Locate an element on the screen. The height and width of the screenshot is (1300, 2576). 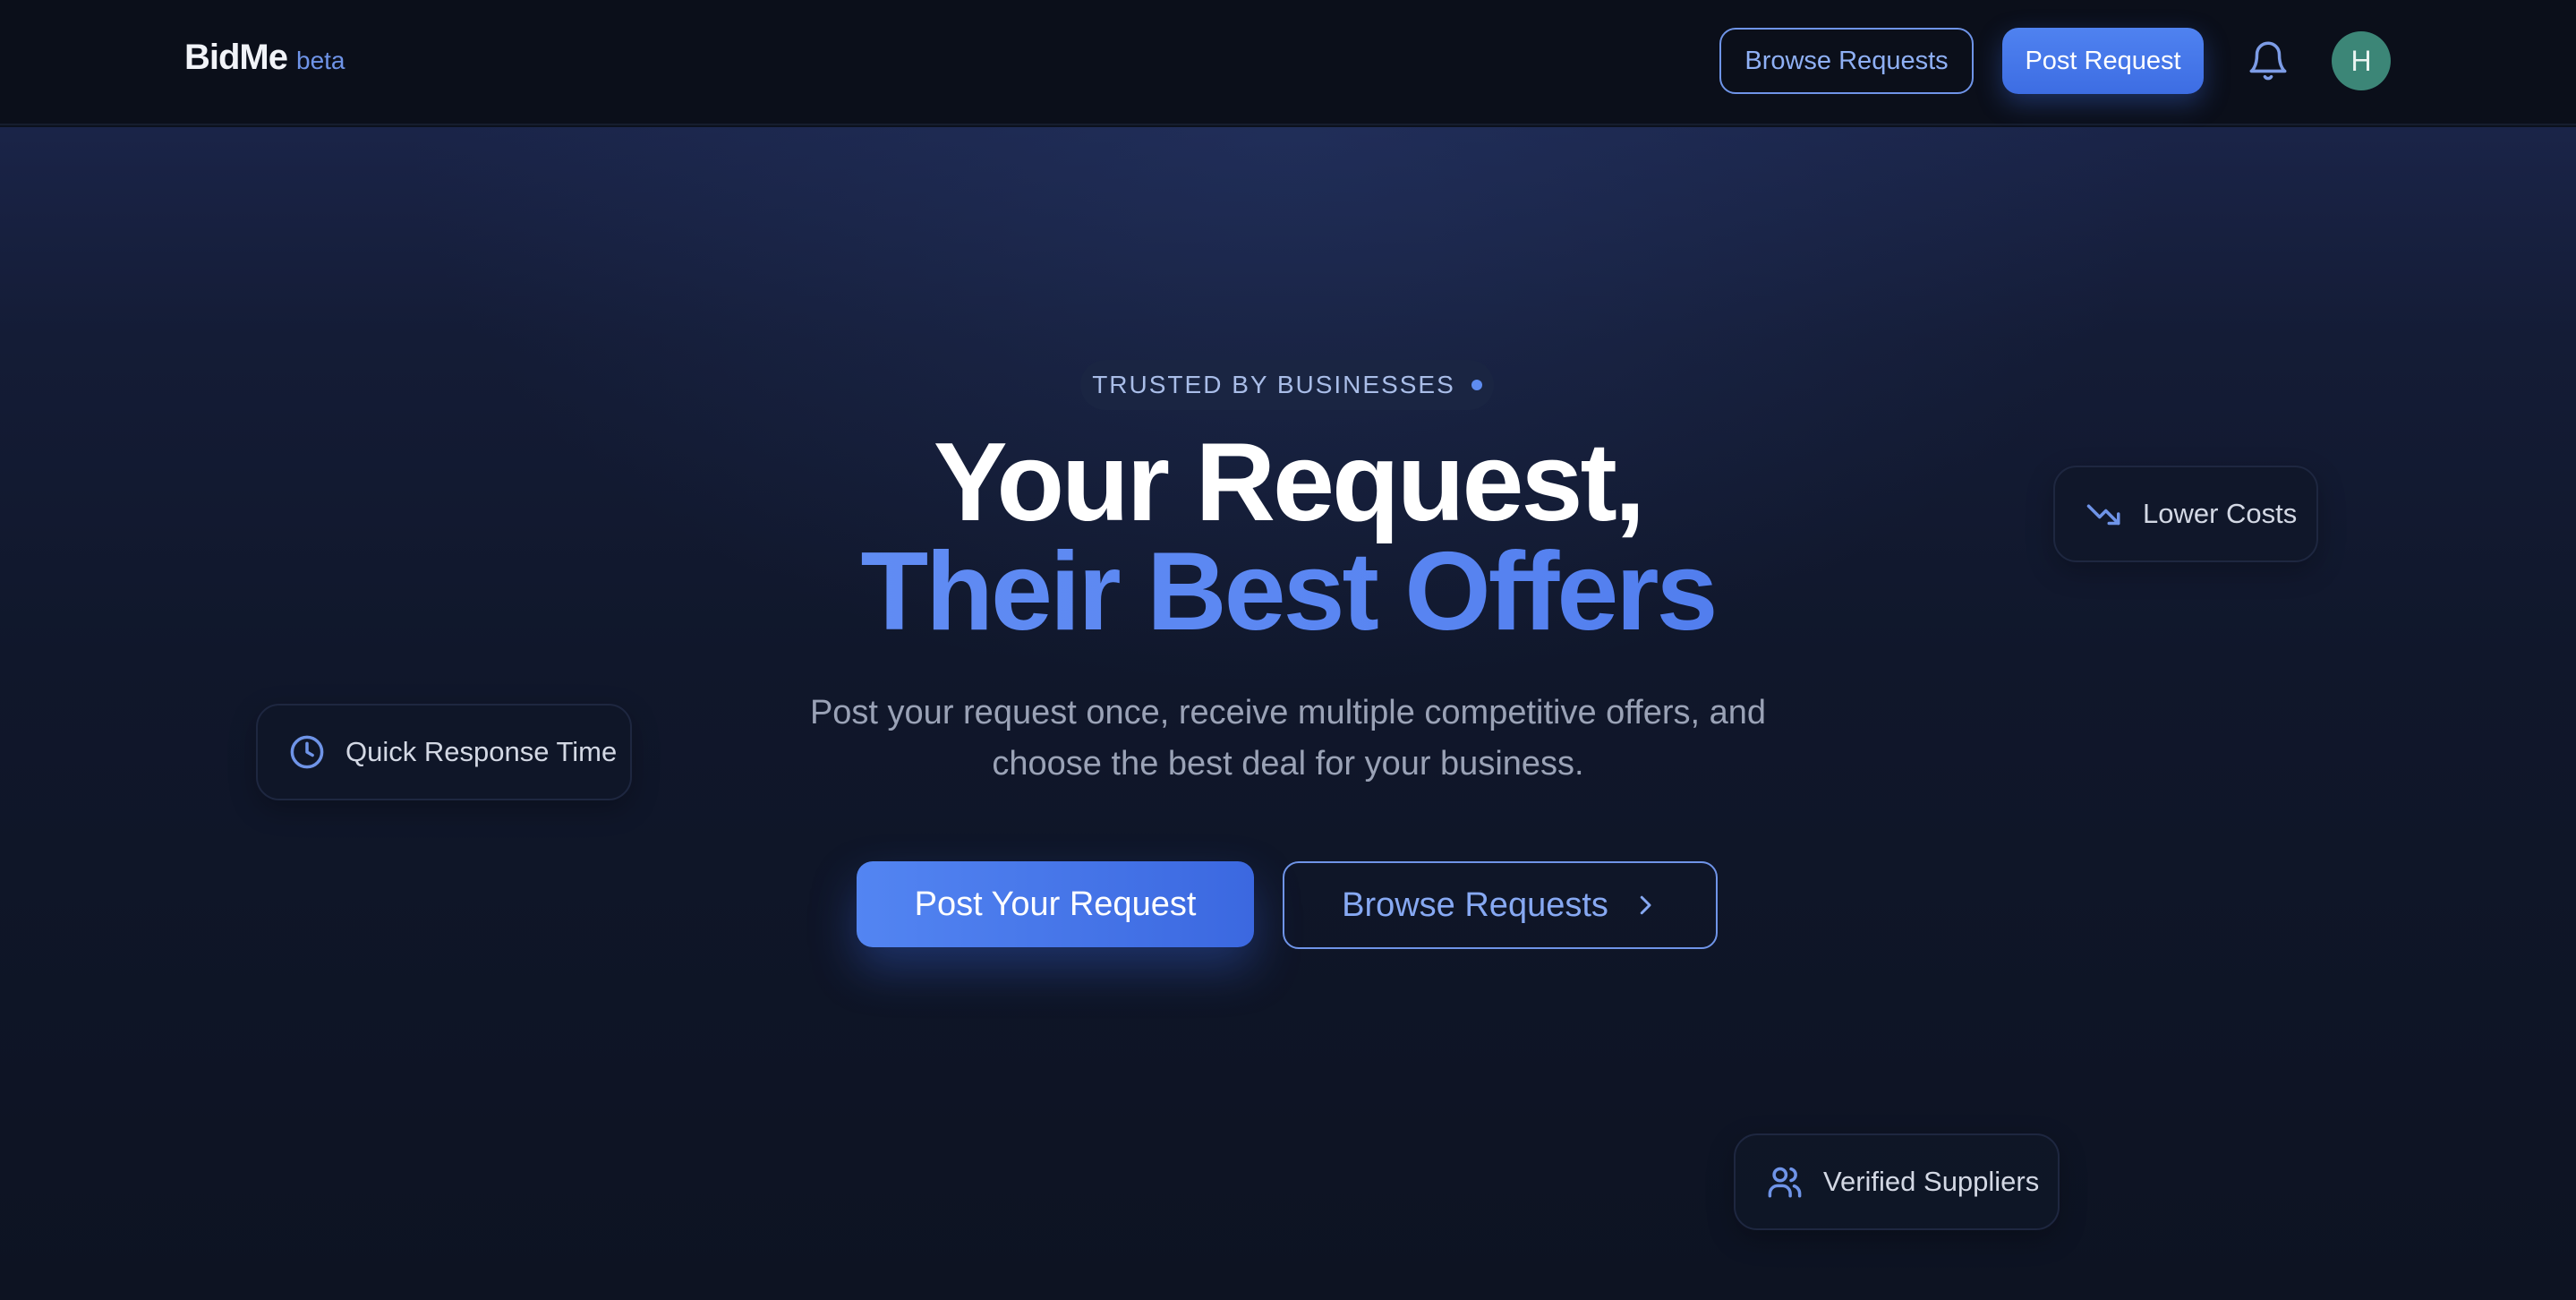
browse-requests-nav-button: Browse Requests is located at coordinates (1846, 61).